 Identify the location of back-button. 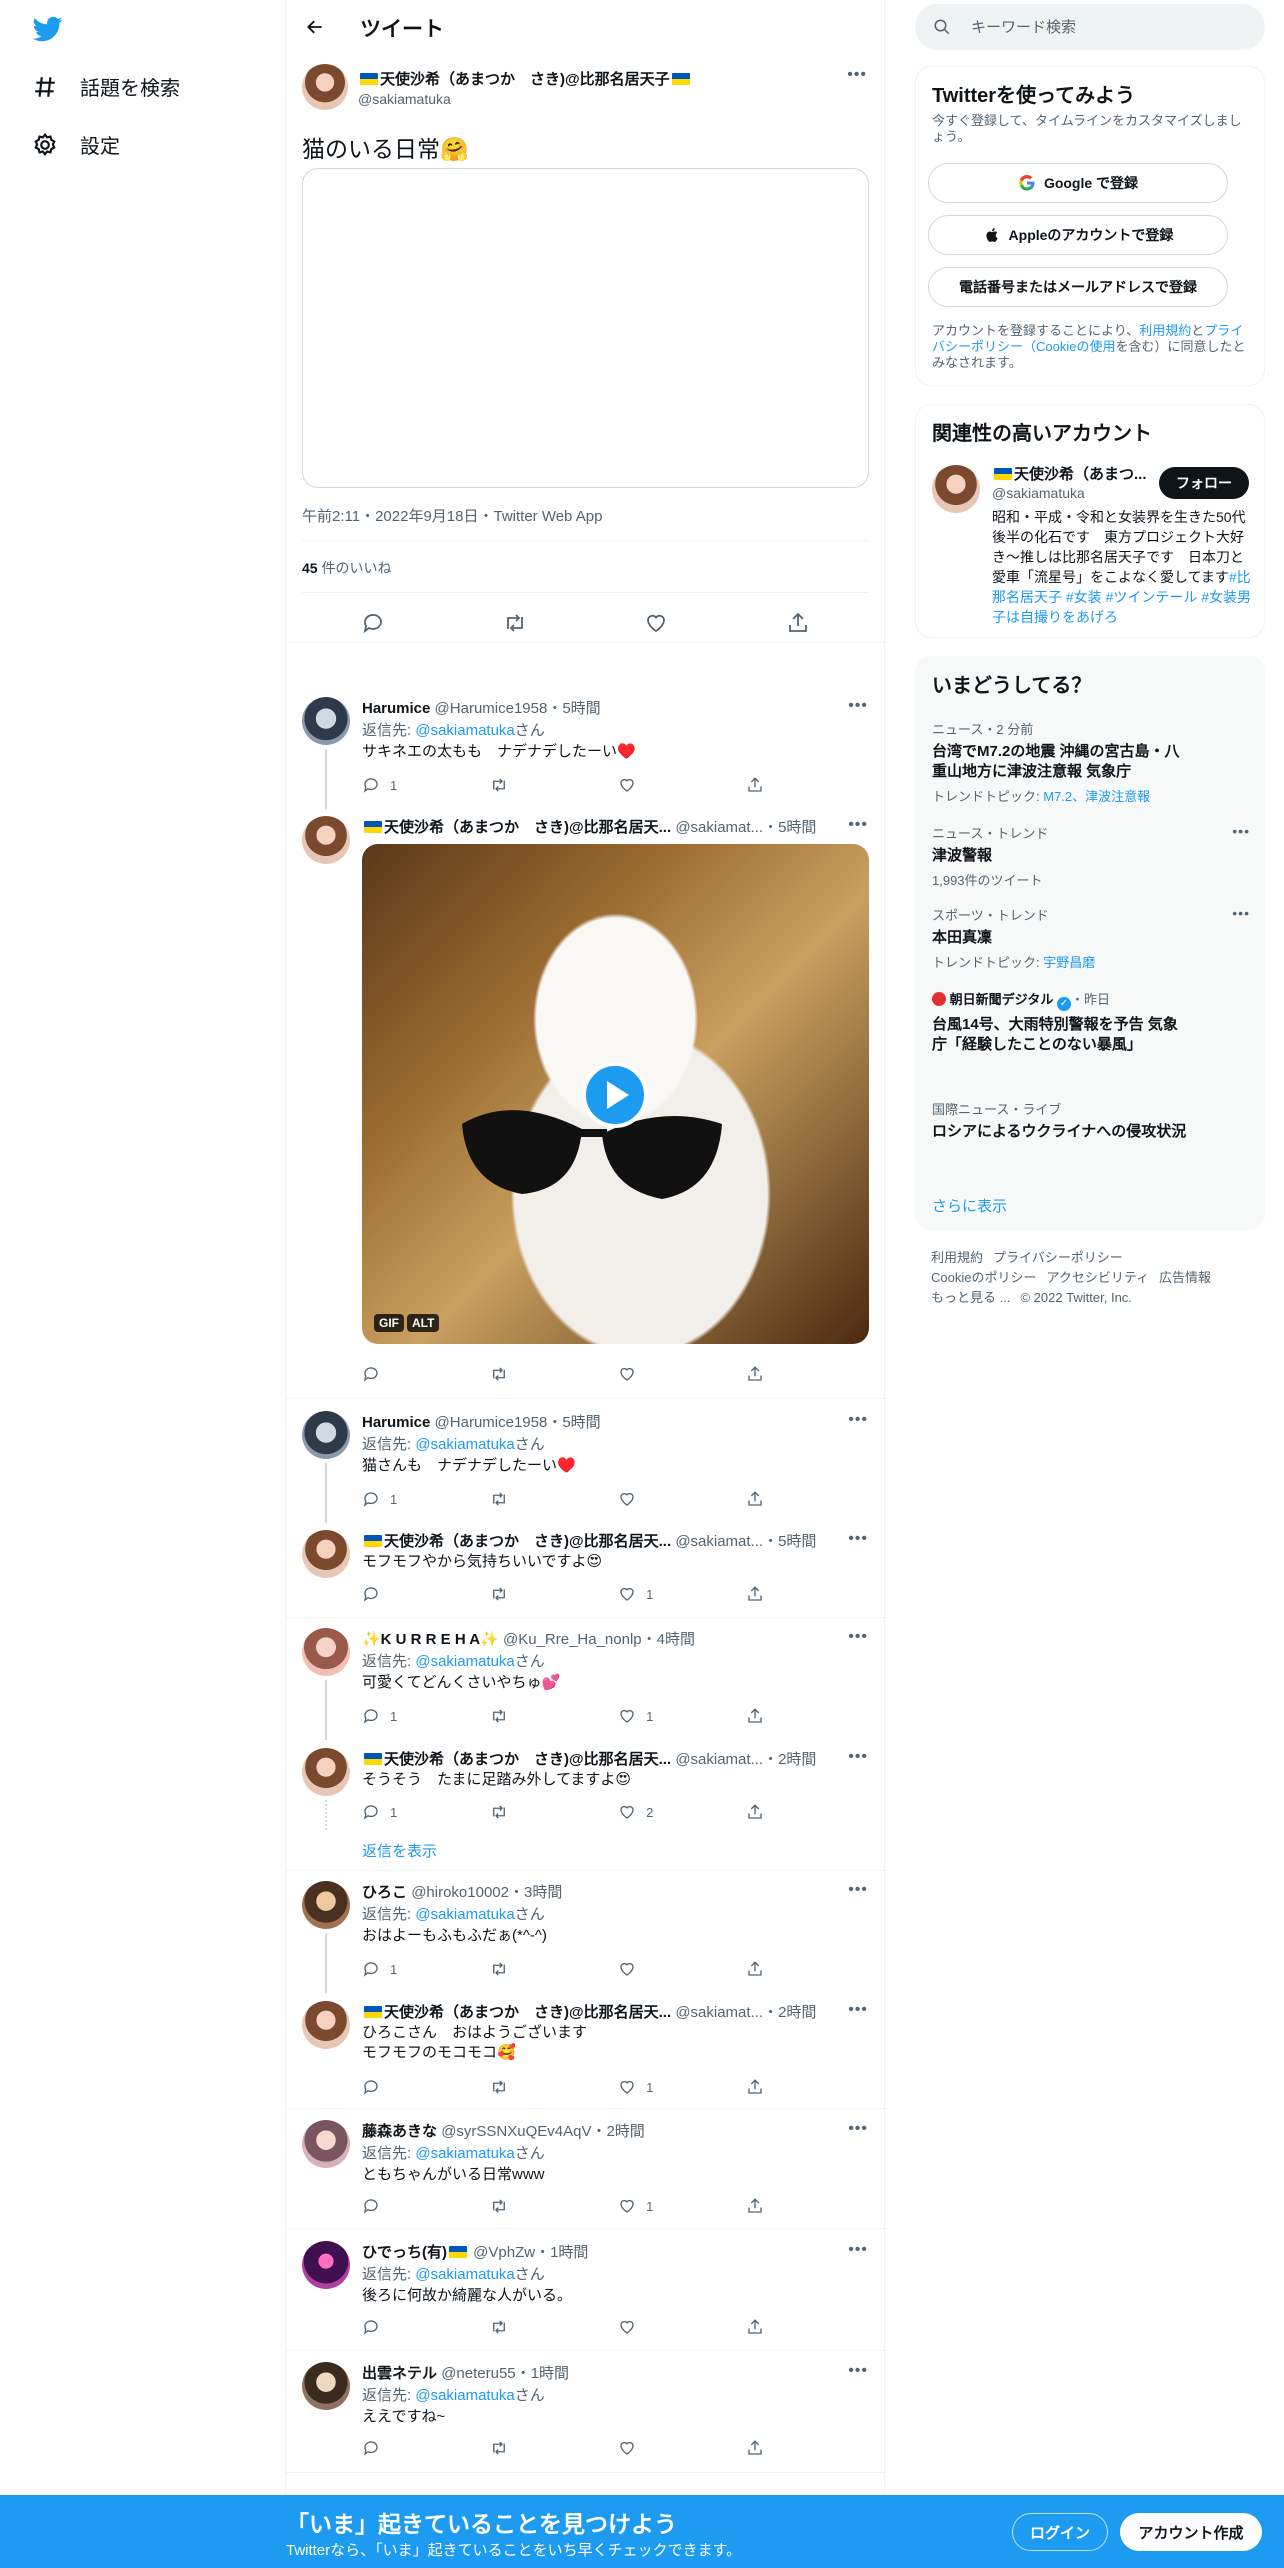
(315, 27).